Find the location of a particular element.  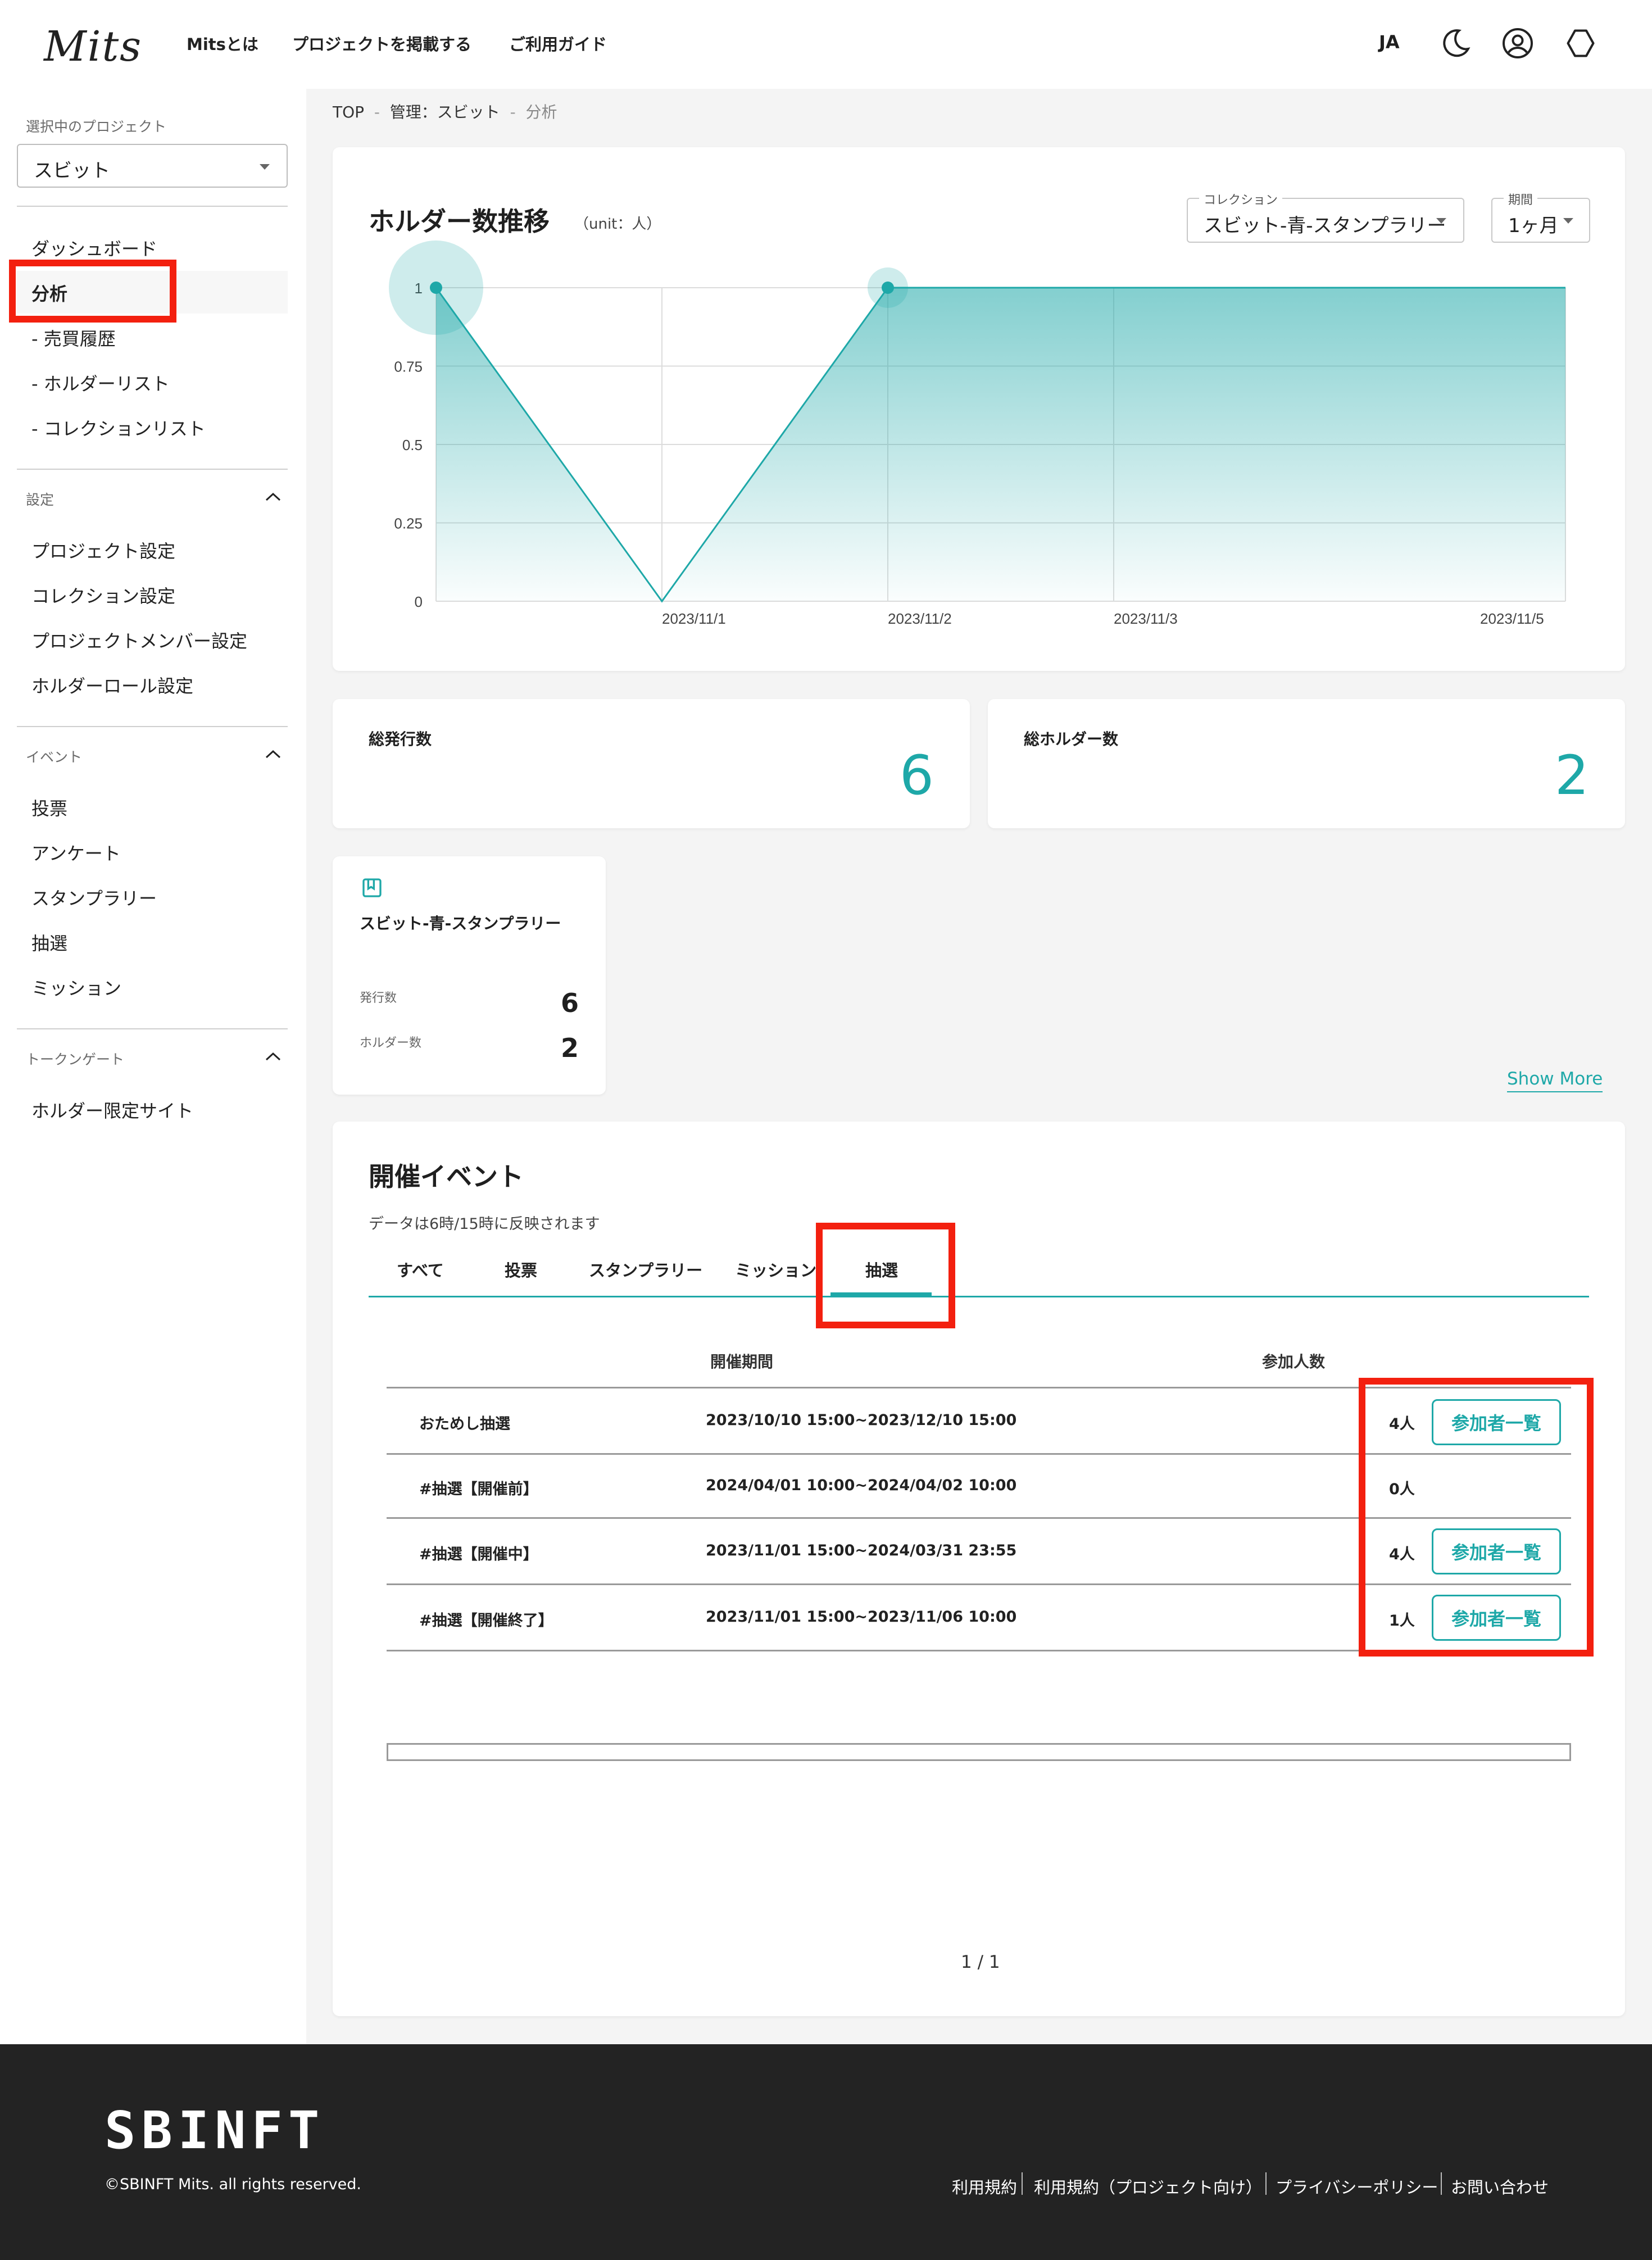

breadcrumb: TOP - 管理：スビット - 分析 is located at coordinates (445, 112).